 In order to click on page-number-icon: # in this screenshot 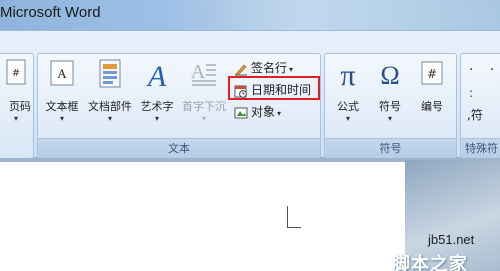, I will do `click(16, 72)`.